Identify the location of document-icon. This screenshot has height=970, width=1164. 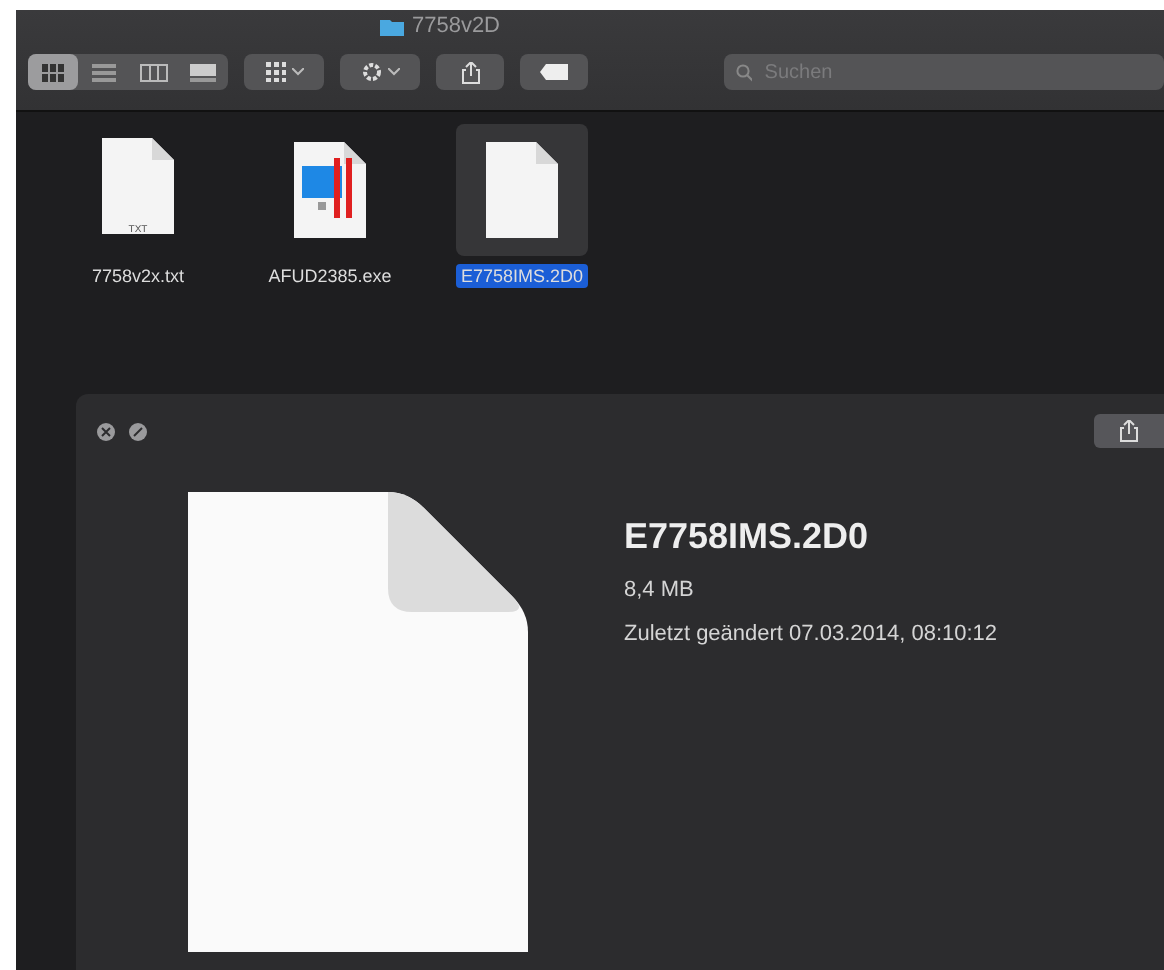
(522, 190).